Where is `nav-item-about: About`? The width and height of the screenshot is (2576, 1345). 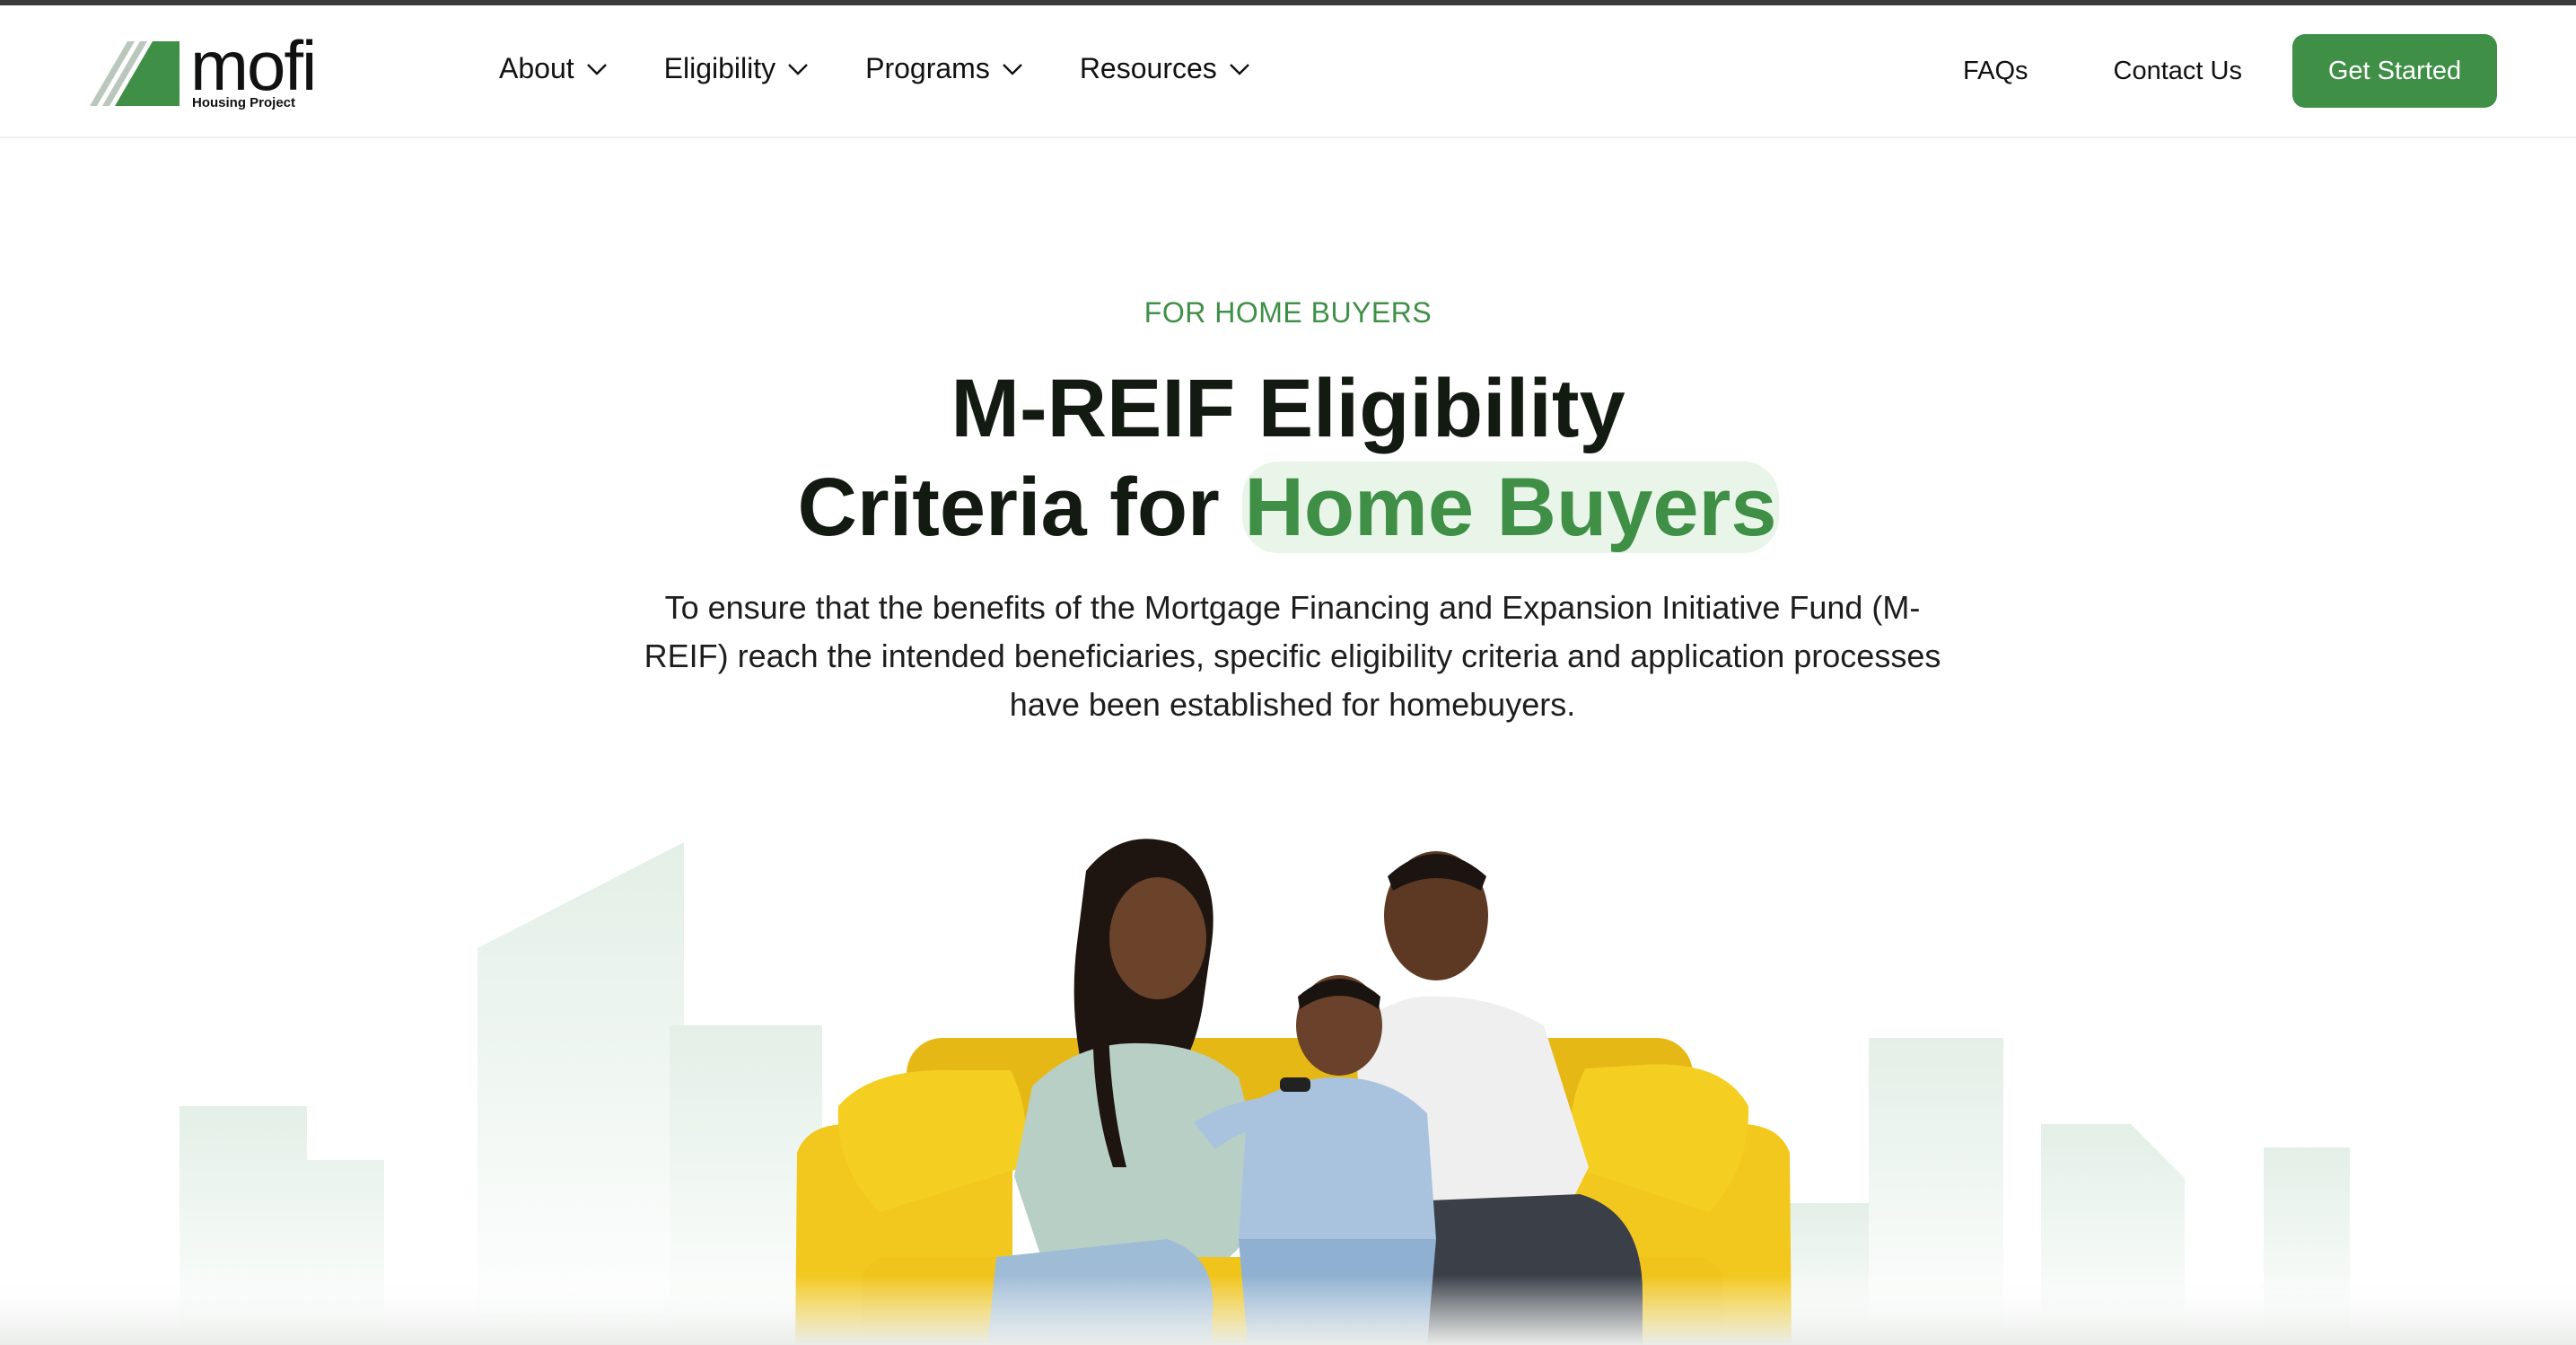
nav-item-about: About is located at coordinates (554, 68).